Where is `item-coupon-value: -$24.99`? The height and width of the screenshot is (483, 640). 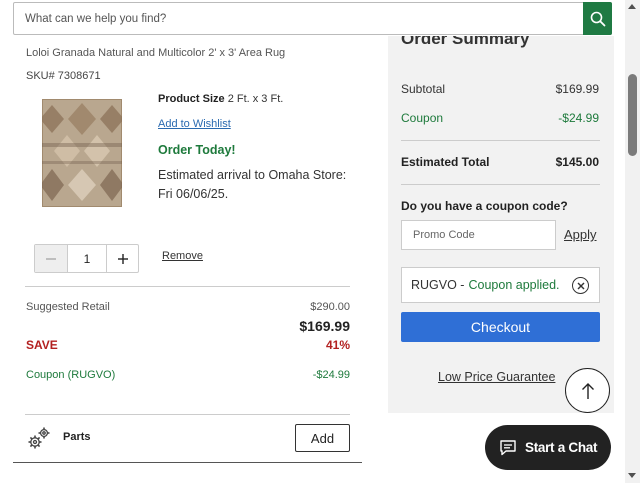
item-coupon-value: -$24.99 is located at coordinates (331, 375).